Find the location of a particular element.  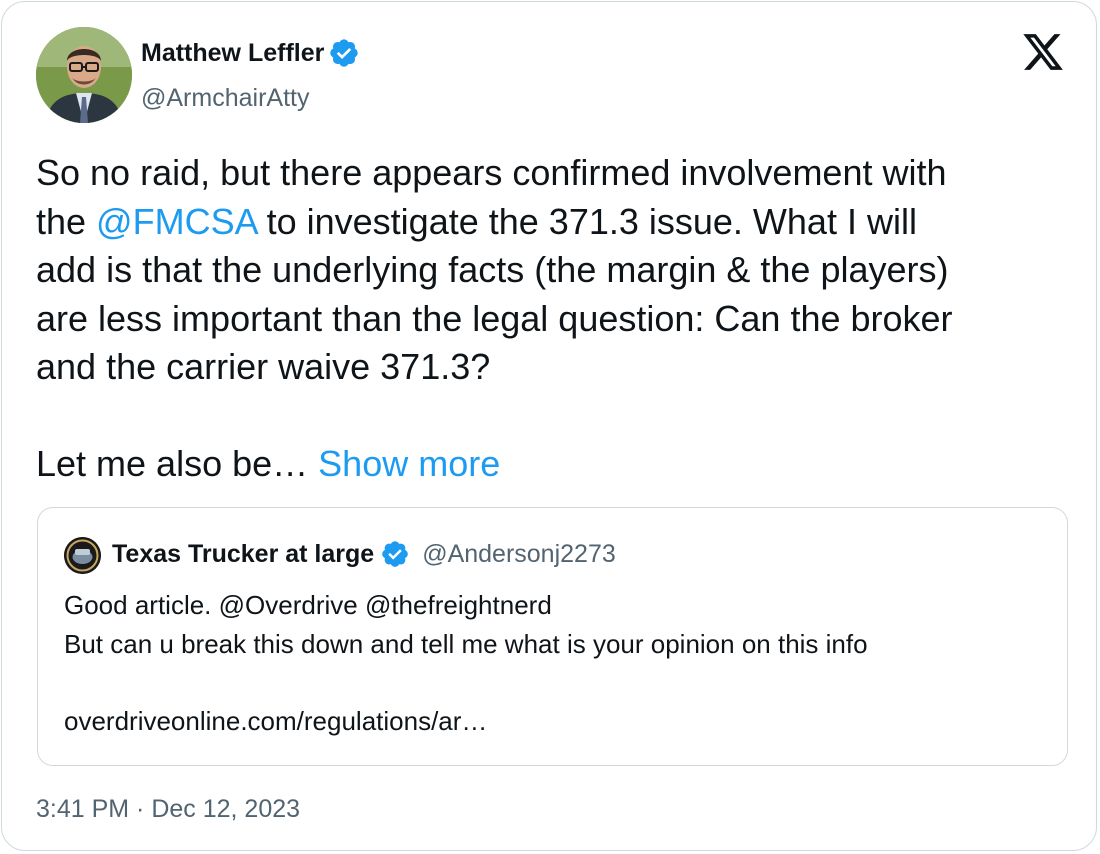

x-logo-icon is located at coordinates (1043, 52).